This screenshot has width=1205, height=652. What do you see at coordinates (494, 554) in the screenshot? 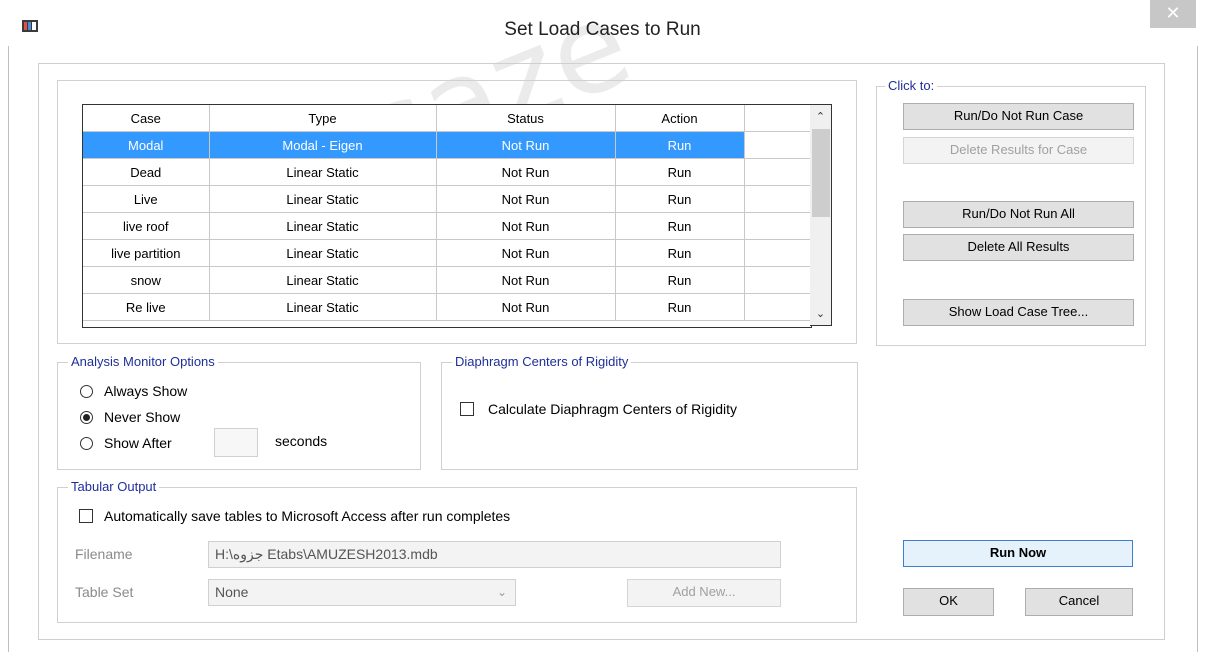
I see `filename-field: H:\جزوه Etabs\AMUZESH2013.mdb` at bounding box center [494, 554].